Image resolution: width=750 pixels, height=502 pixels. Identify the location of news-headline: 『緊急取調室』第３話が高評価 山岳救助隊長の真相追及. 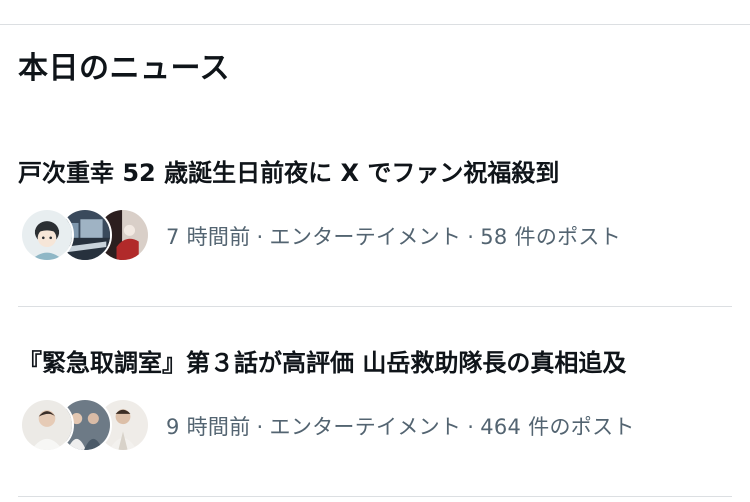
(322, 363).